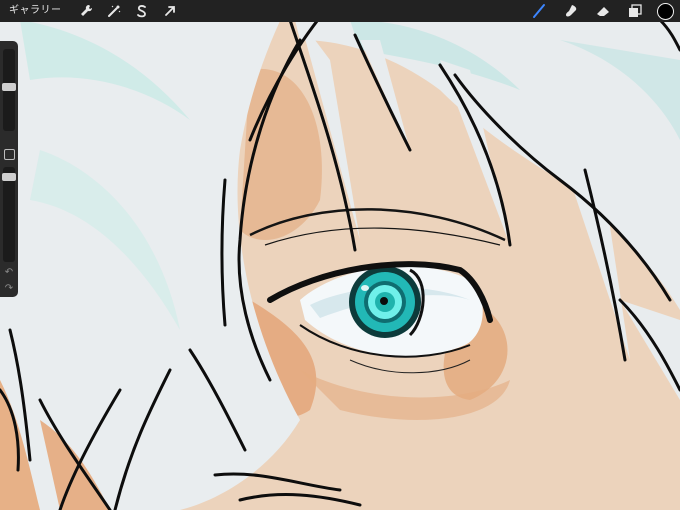 The image size is (680, 510). Describe the element at coordinates (539, 11) in the screenshot. I see `brush-icon` at that location.